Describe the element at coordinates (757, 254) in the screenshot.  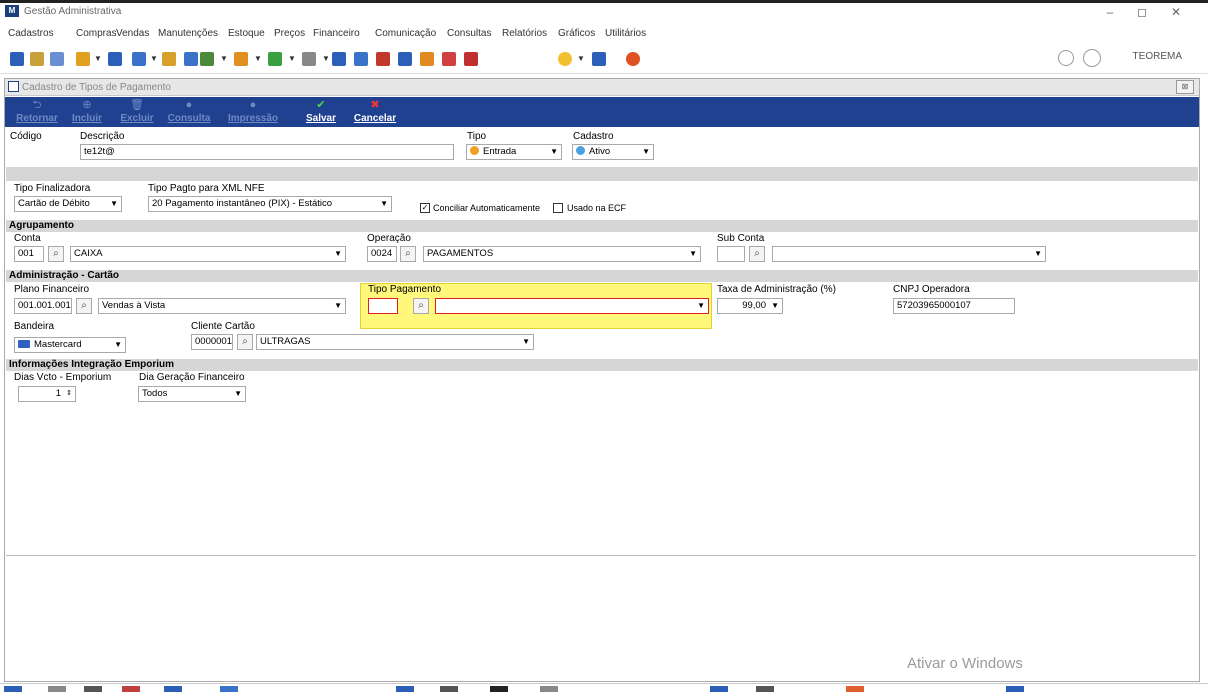
I see `subconta-search-icon: ⌕` at that location.